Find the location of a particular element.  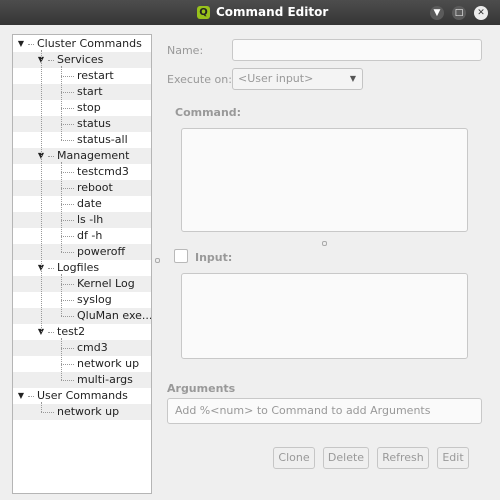

input-section-title: Input: is located at coordinates (214, 257).